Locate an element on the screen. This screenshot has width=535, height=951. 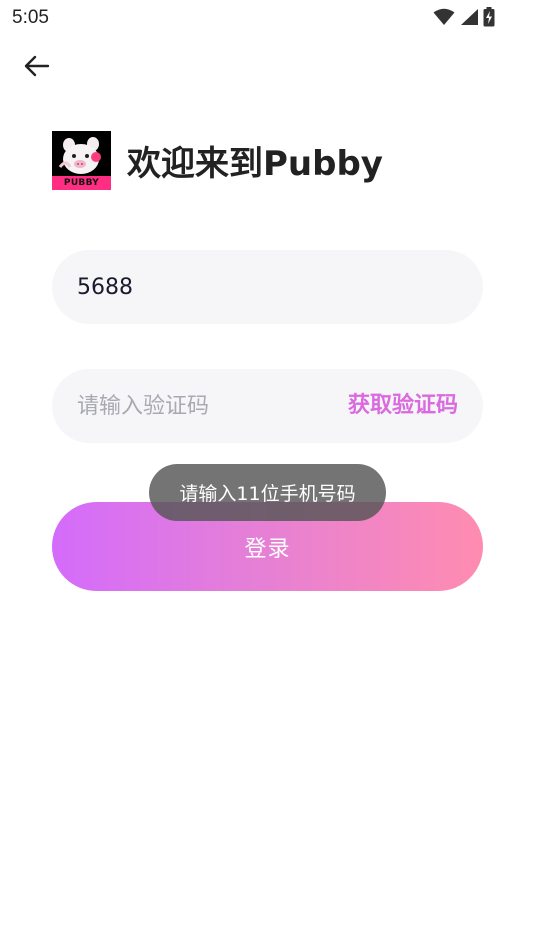
pubby-logo: PUBBY is located at coordinates (81, 160).